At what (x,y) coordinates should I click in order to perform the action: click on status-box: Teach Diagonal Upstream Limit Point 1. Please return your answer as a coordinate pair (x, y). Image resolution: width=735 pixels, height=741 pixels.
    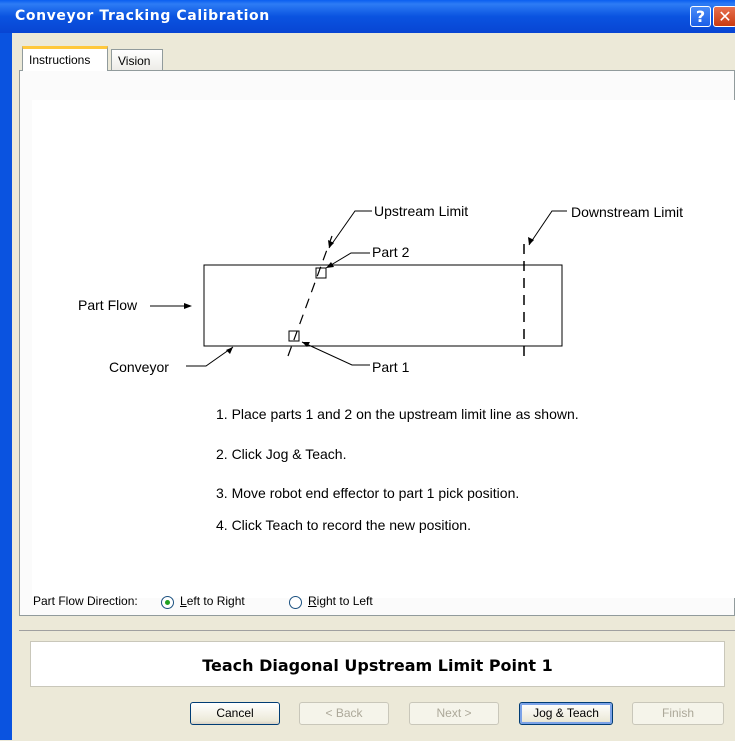
    Looking at the image, I should click on (377, 664).